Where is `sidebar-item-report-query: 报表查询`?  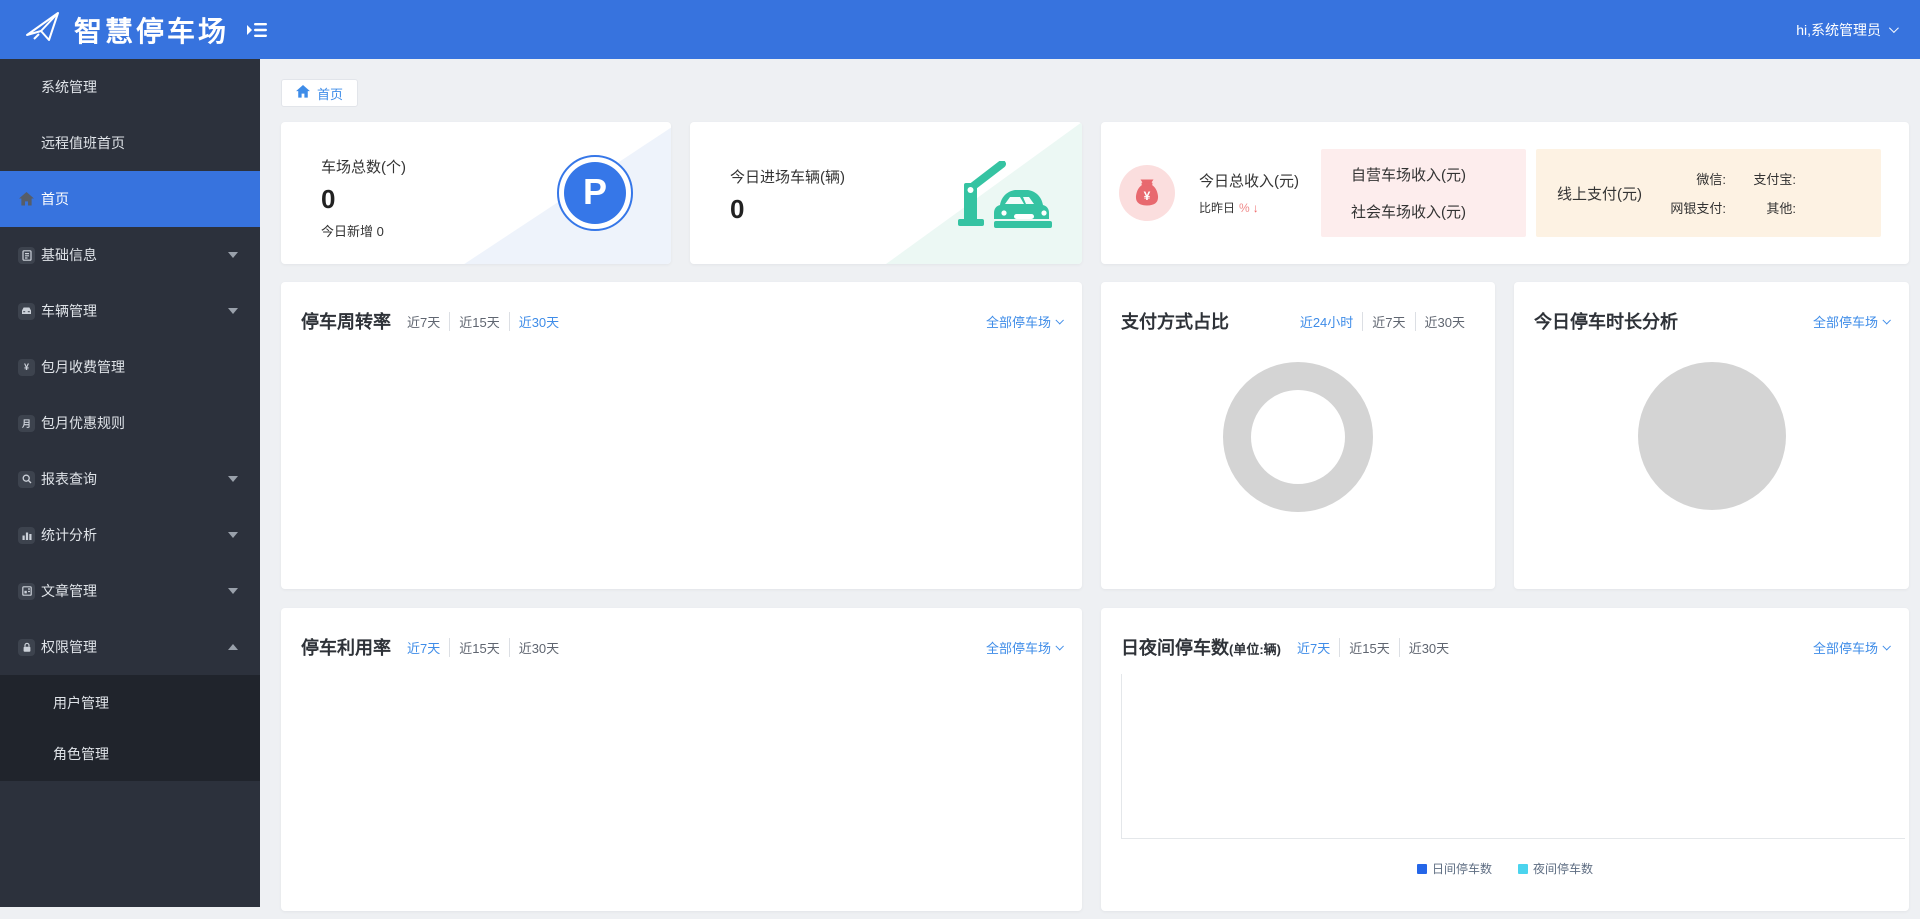
sidebar-item-report-query: 报表查询 is located at coordinates (130, 479).